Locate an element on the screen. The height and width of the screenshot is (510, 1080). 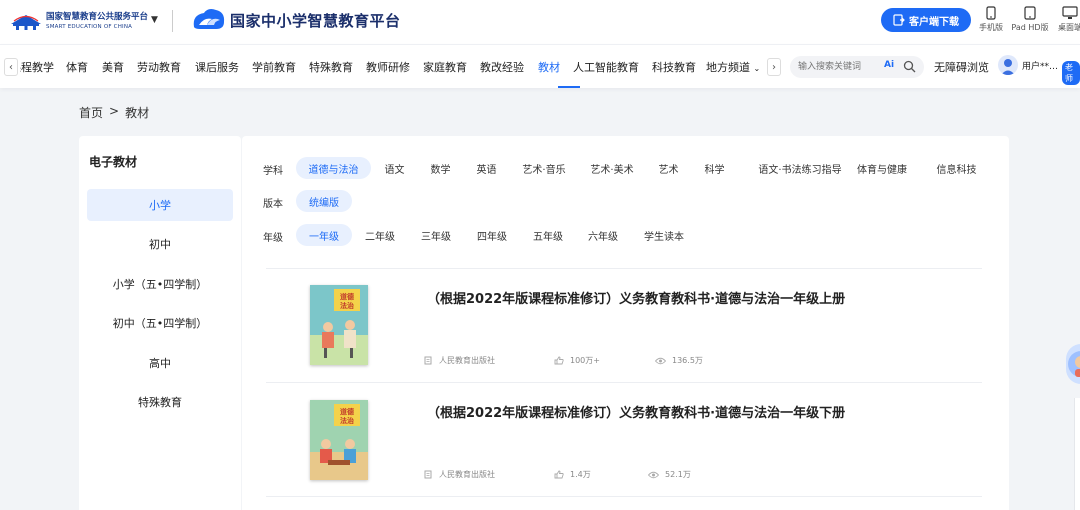
filter-grade-1: 一年级 is located at coordinates (324, 235).